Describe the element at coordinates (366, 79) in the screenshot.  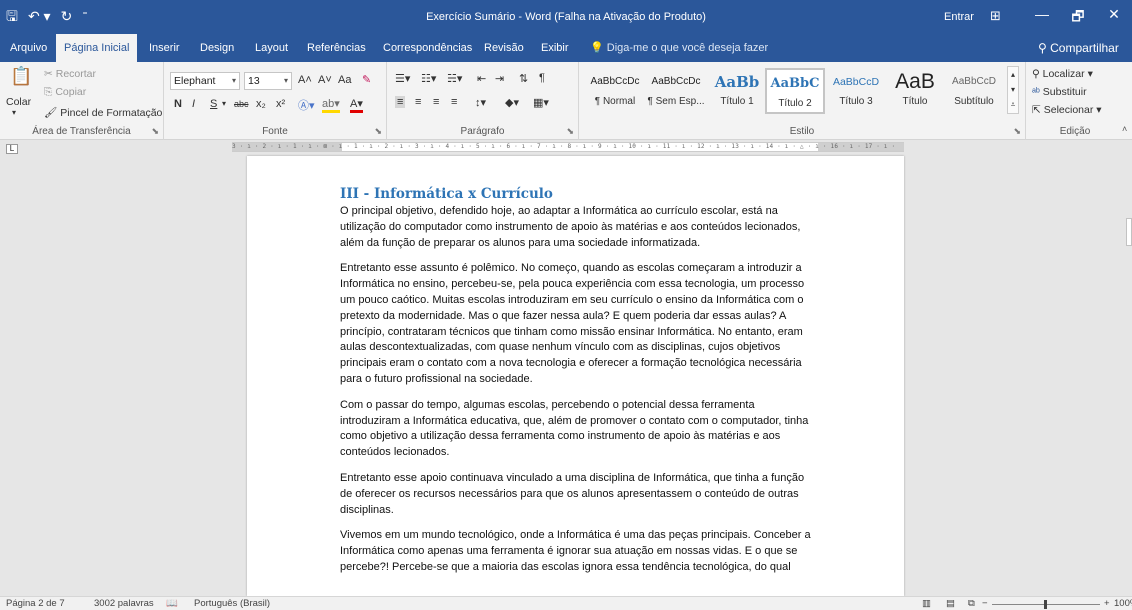
I see `clear-formatting-icon: ✎` at that location.